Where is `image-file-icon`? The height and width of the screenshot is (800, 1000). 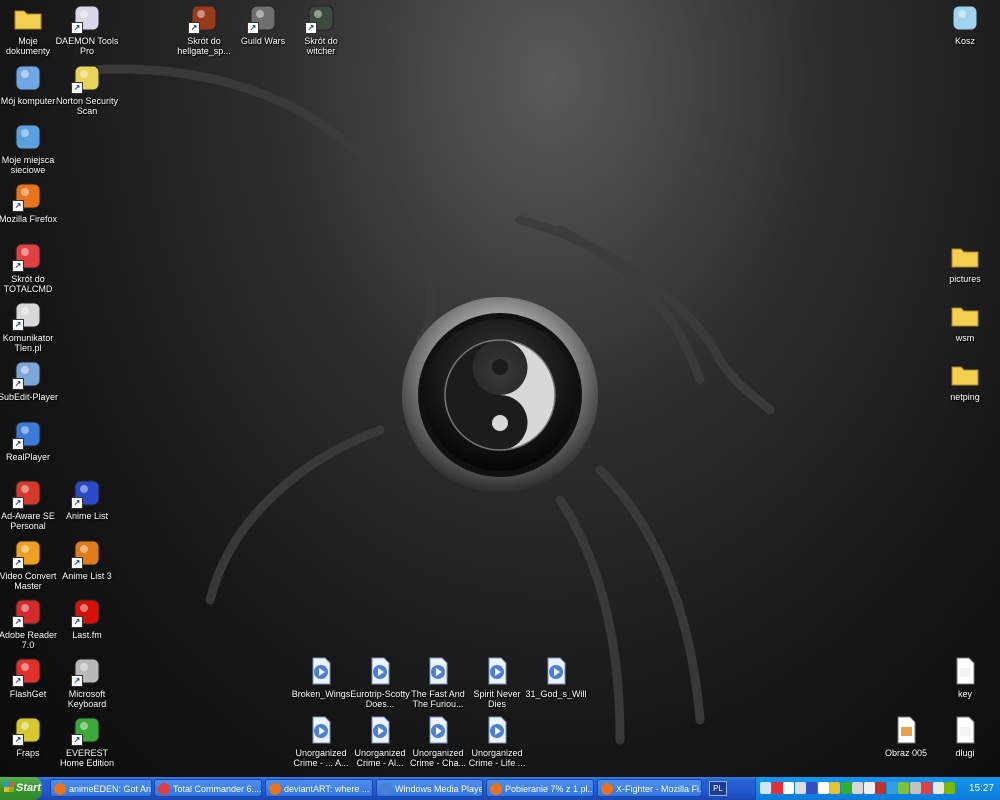 image-file-icon is located at coordinates (906, 730).